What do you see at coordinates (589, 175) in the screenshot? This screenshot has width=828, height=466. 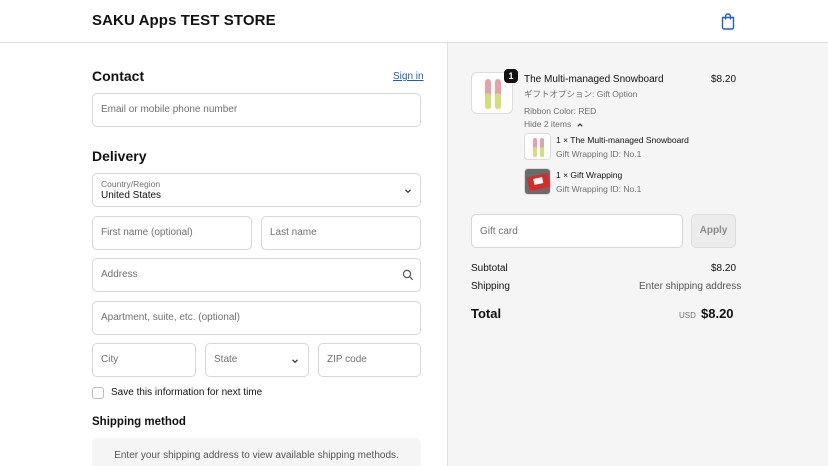 I see `sub-item-title: 1 × Gift Wrapping` at bounding box center [589, 175].